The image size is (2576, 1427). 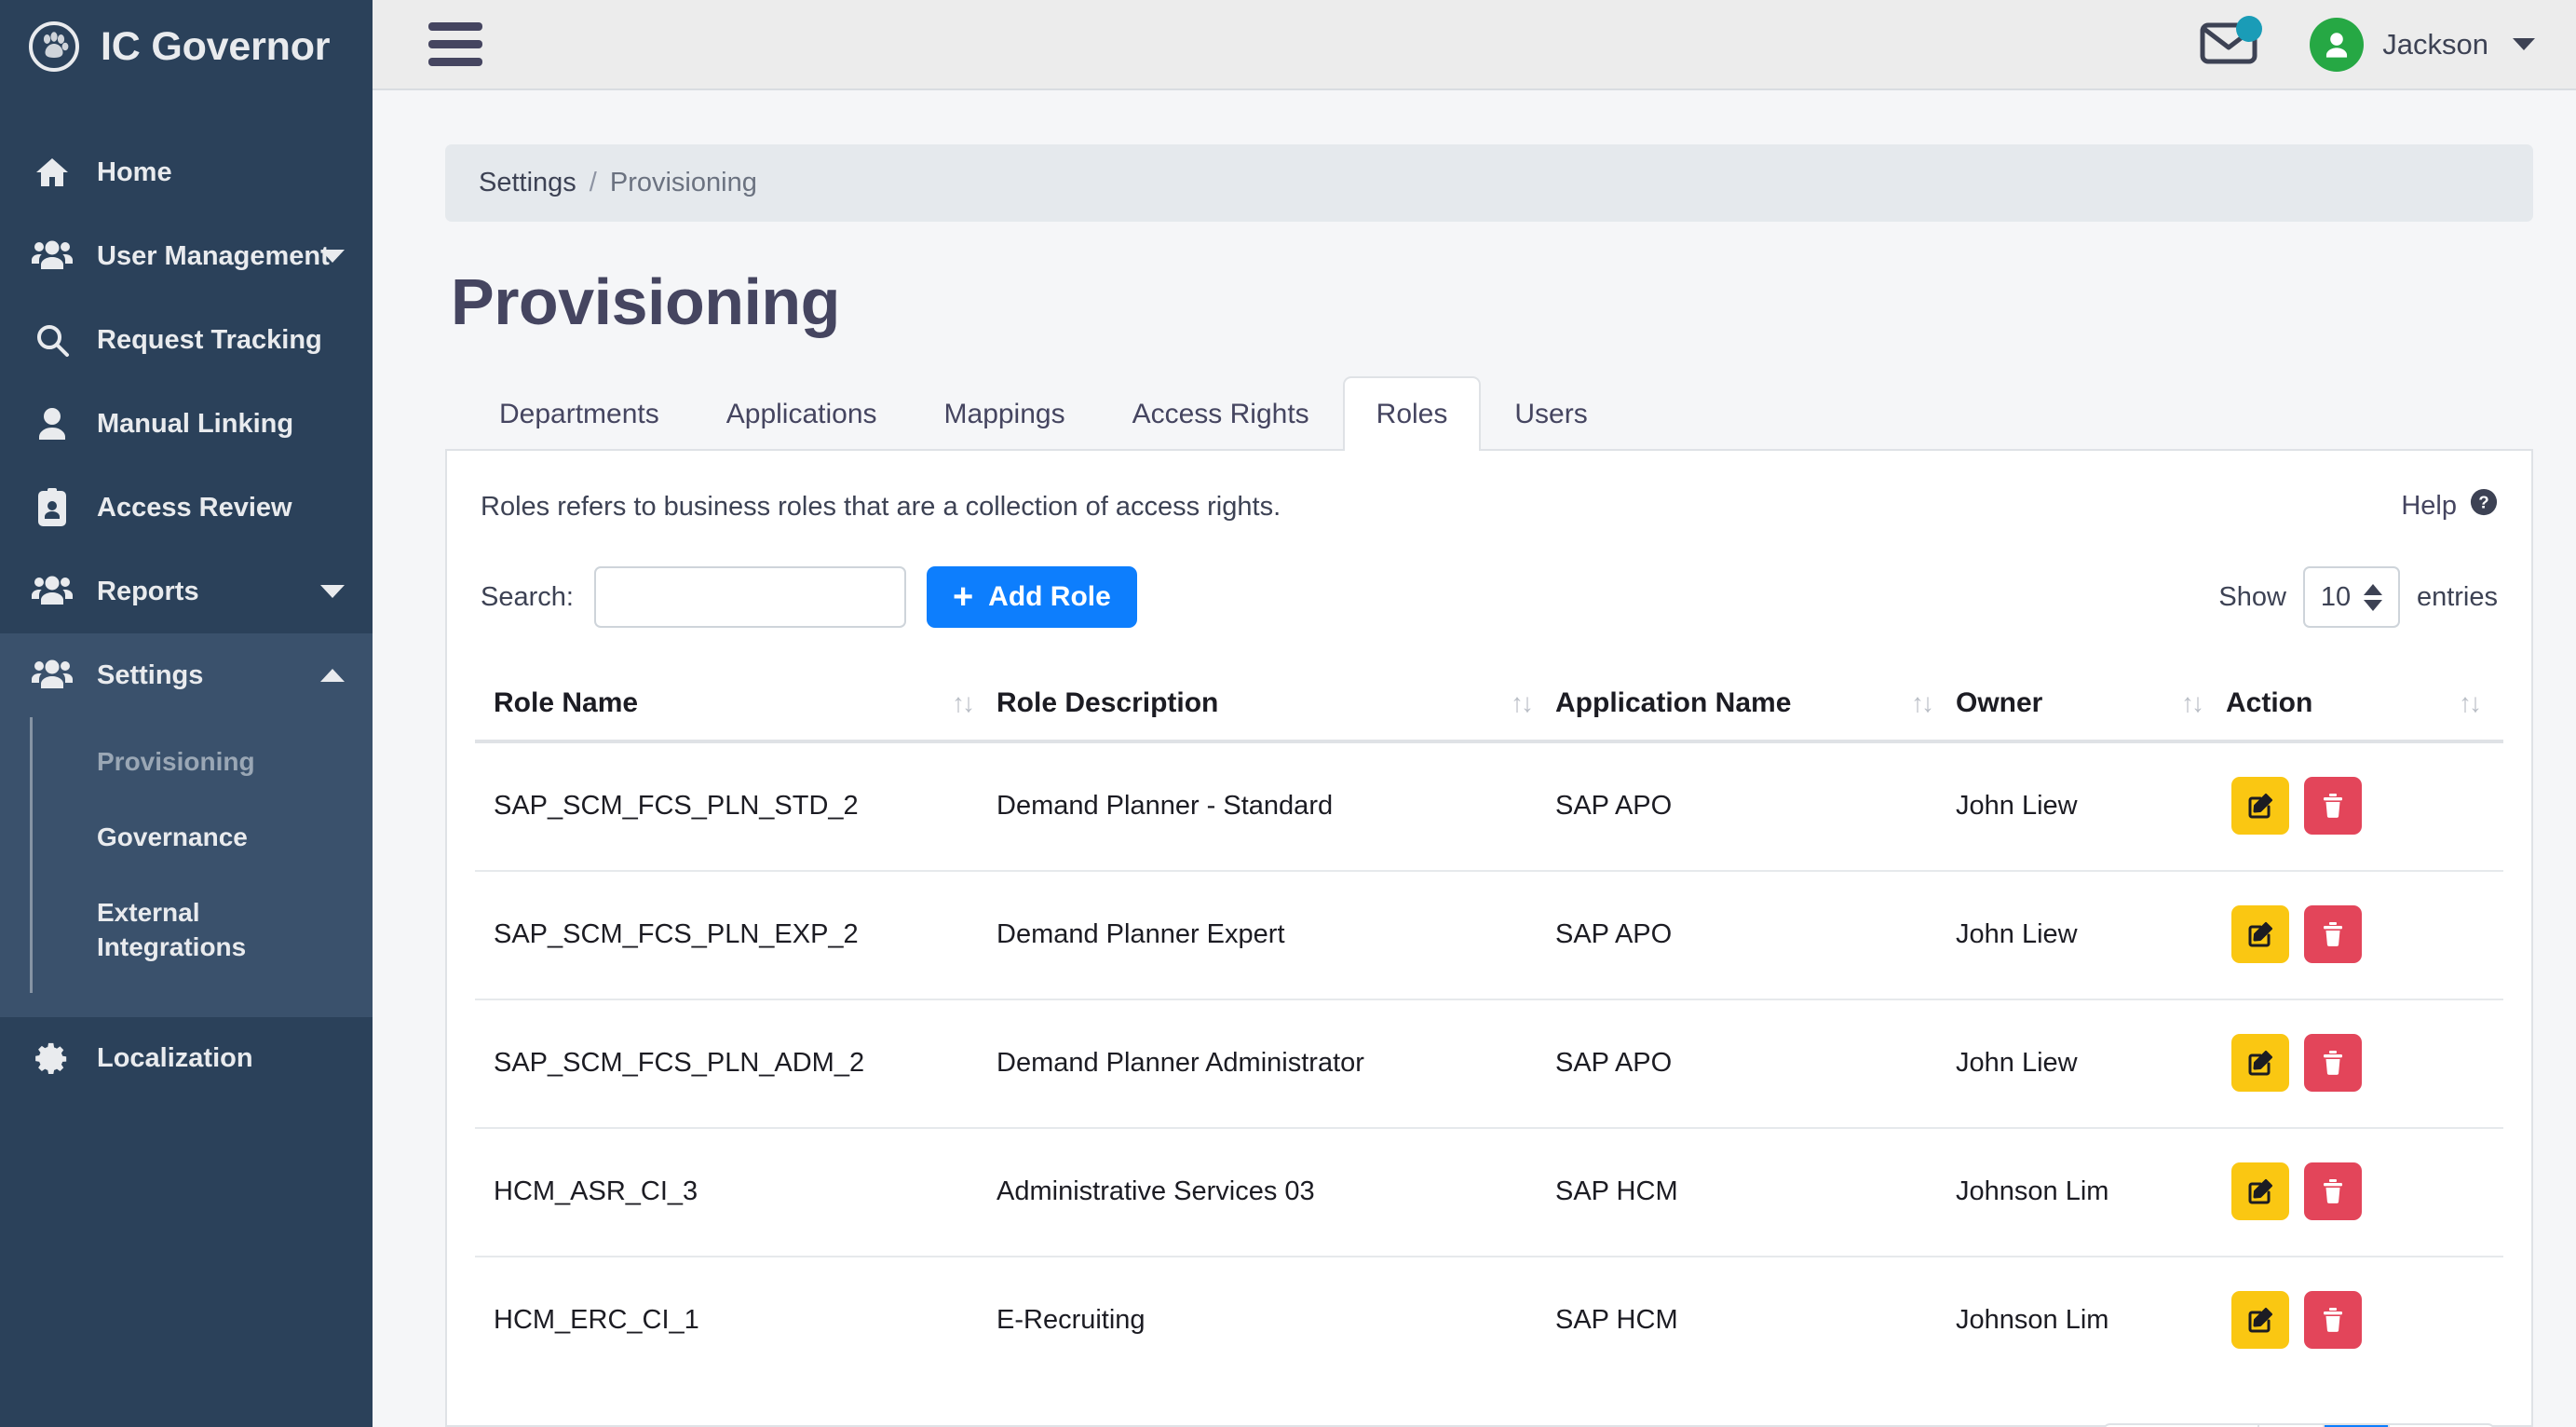 What do you see at coordinates (186, 1059) in the screenshot?
I see `sidebar-item-localization: Localization` at bounding box center [186, 1059].